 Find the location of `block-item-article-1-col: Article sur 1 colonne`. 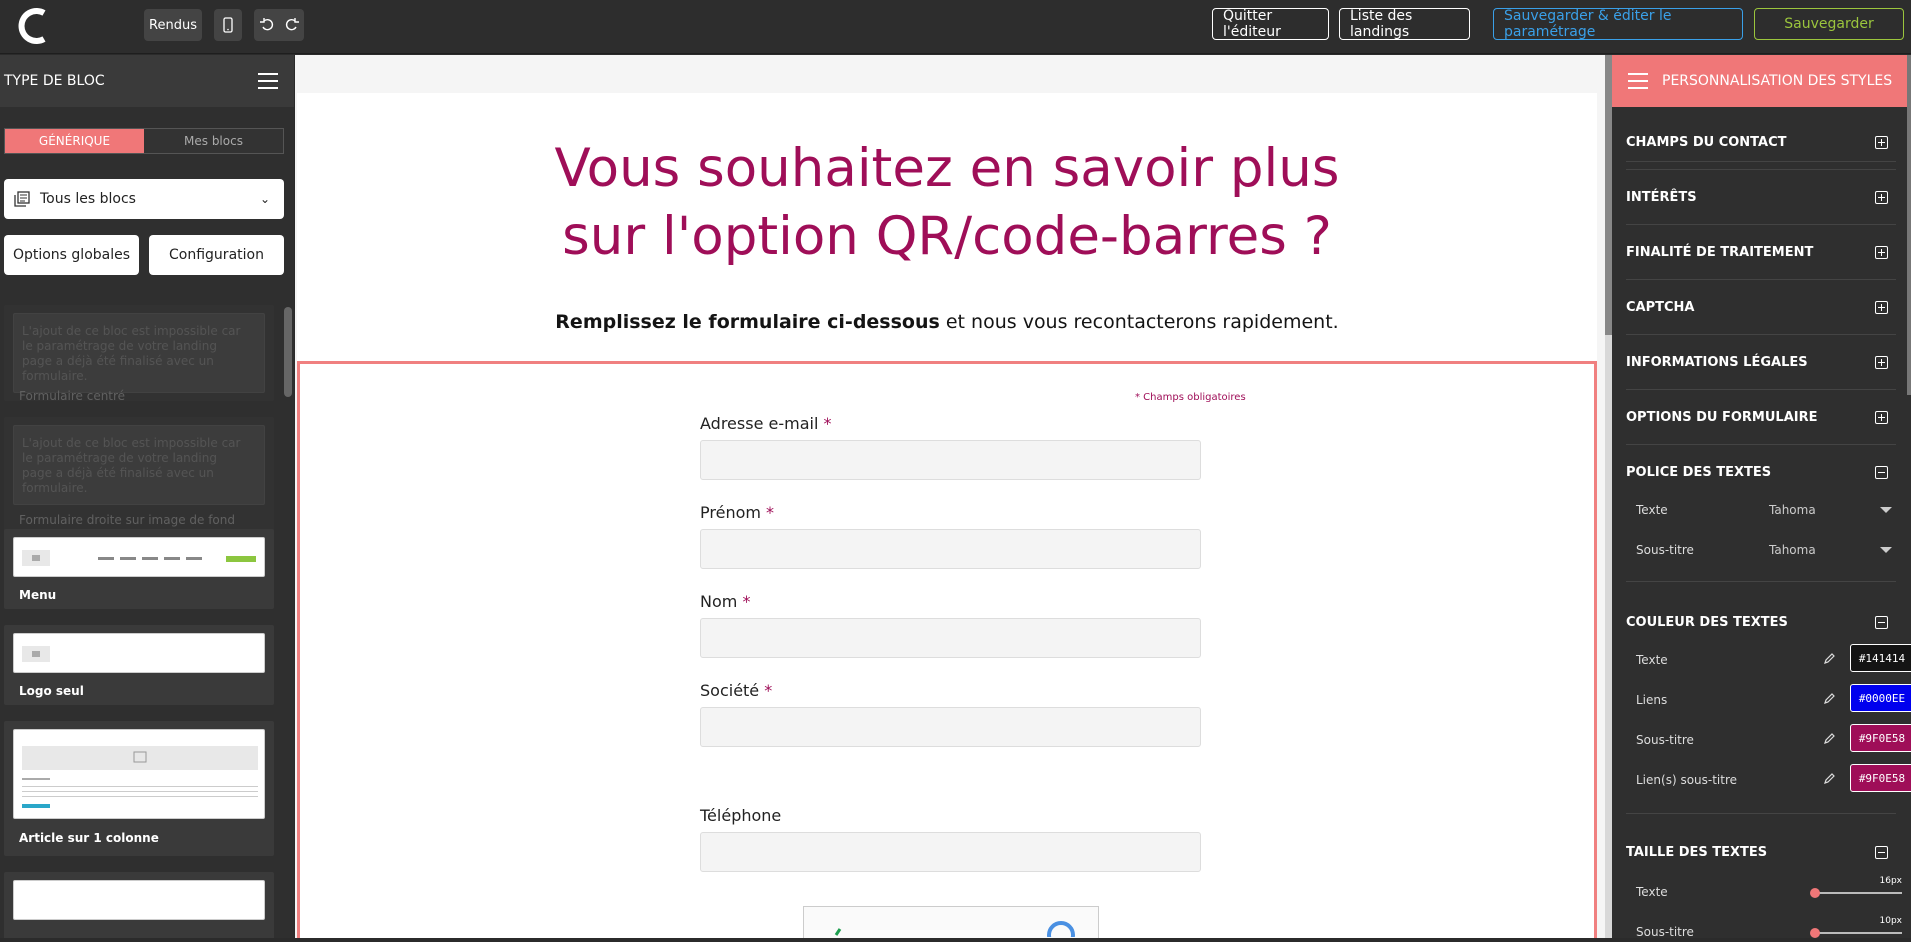

block-item-article-1-col: Article sur 1 colonne is located at coordinates (139, 788).